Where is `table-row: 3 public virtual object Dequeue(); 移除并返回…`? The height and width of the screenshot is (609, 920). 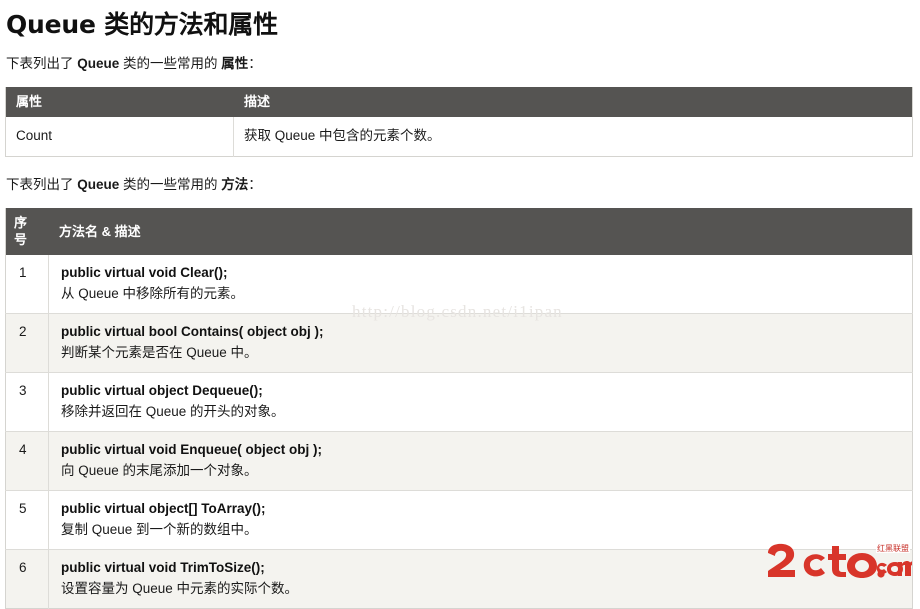
table-row: 3 public virtual object Dequeue(); 移除并返回… is located at coordinates (459, 402).